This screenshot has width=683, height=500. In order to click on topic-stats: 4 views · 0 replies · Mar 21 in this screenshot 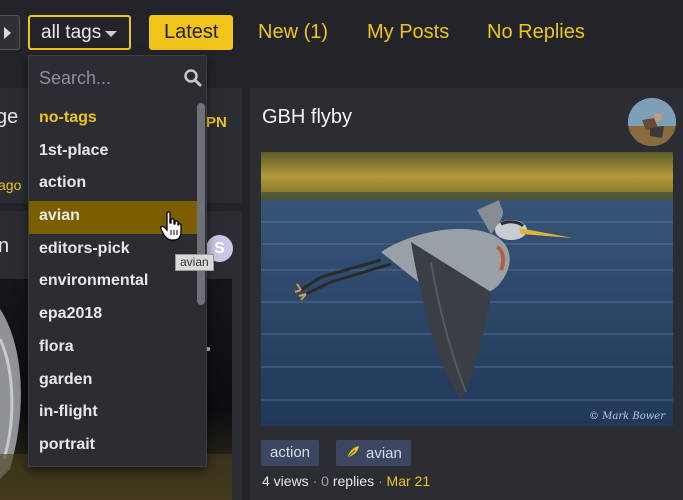, I will do `click(346, 481)`.